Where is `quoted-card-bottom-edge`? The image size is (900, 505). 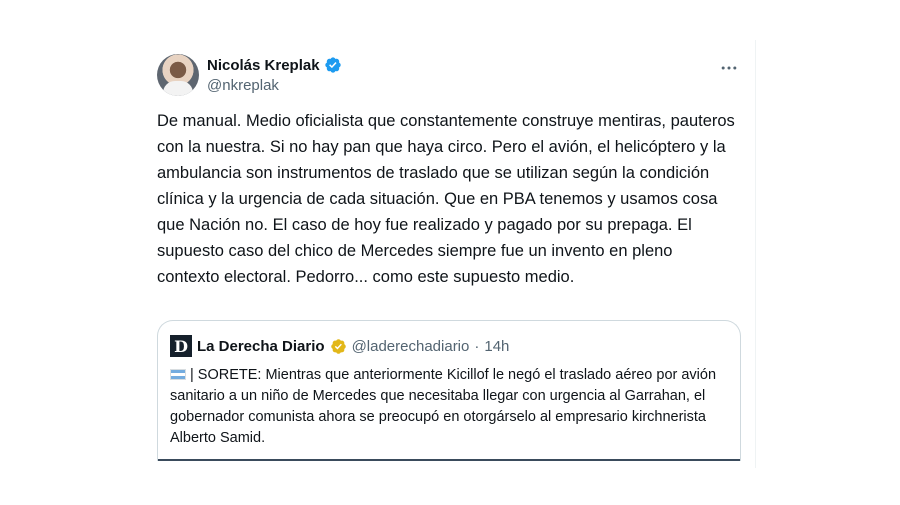
quoted-card-bottom-edge is located at coordinates (449, 460).